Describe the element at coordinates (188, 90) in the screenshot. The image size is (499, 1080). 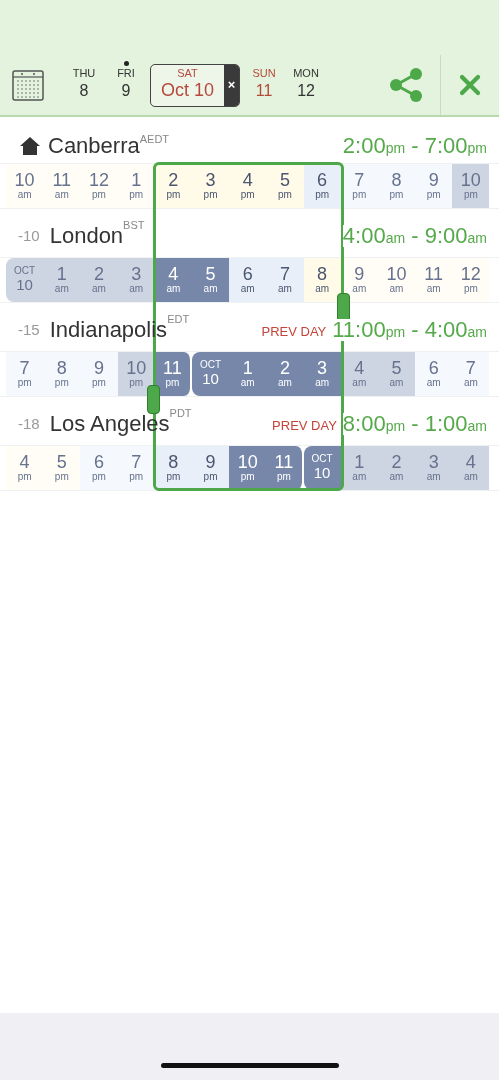
I see `date-label: Oct 10` at that location.